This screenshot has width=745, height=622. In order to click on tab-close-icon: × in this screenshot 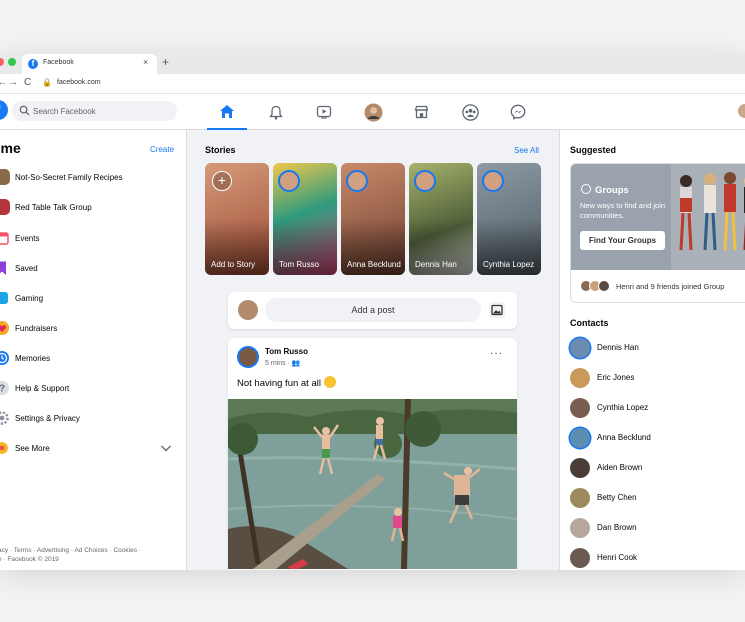, I will do `click(145, 62)`.